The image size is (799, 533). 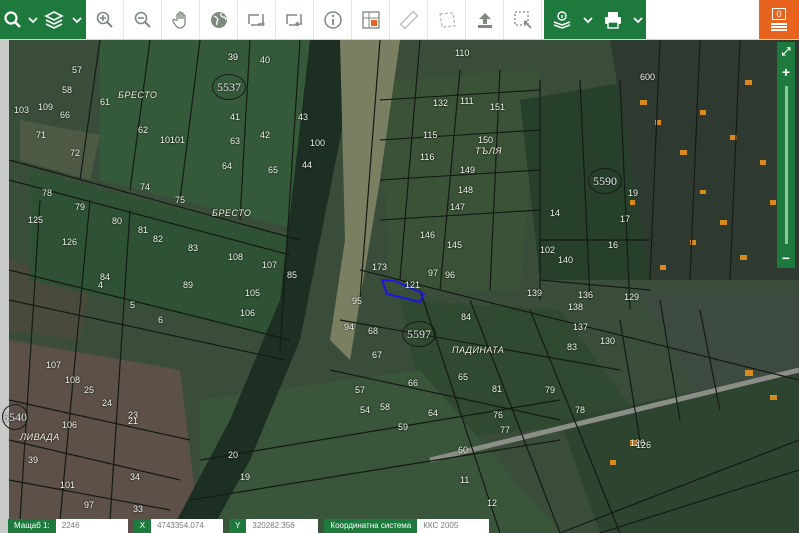 What do you see at coordinates (257, 19) in the screenshot?
I see `select-import-button` at bounding box center [257, 19].